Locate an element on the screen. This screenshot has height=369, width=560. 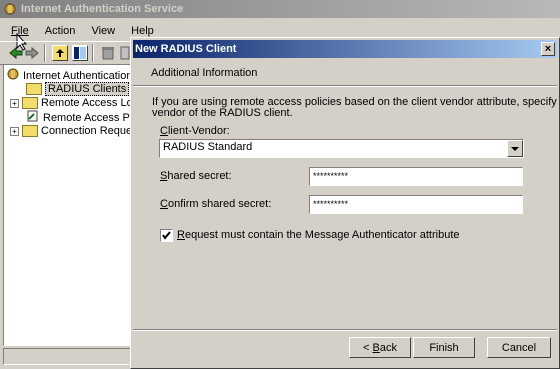
cancel-button: Cancel is located at coordinates (519, 347).